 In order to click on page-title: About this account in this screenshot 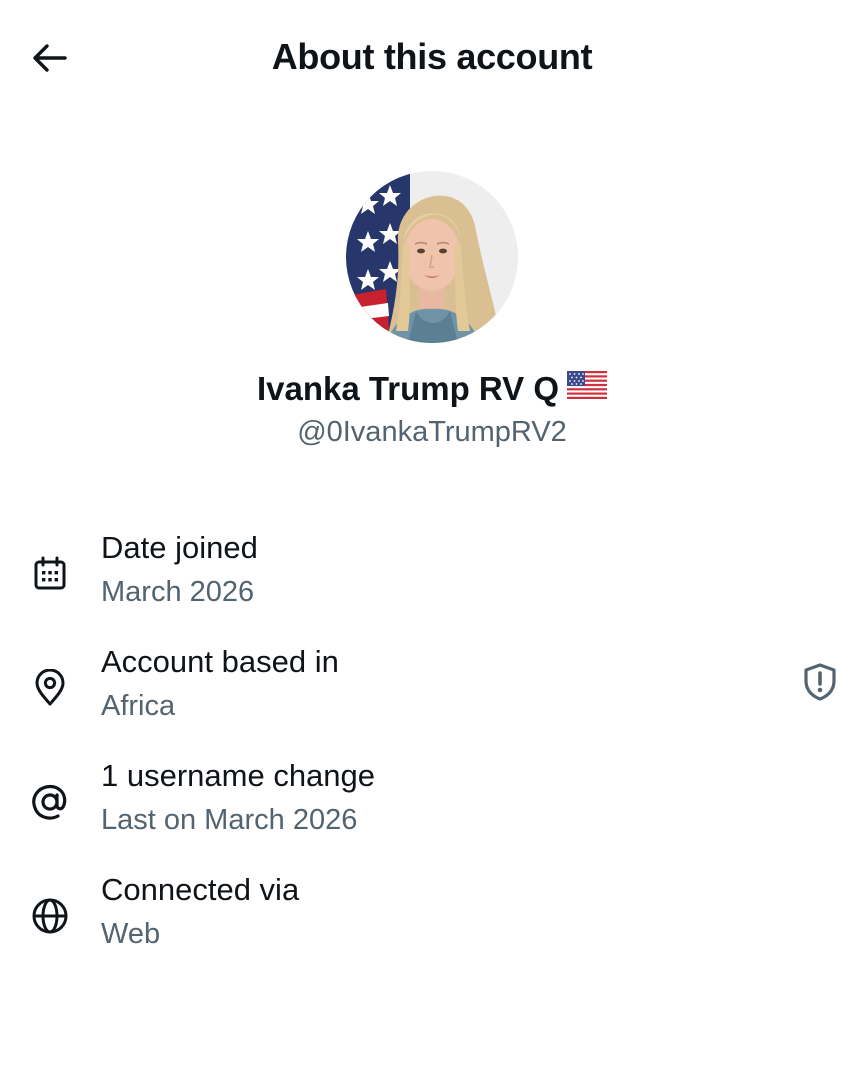, I will do `click(432, 56)`.